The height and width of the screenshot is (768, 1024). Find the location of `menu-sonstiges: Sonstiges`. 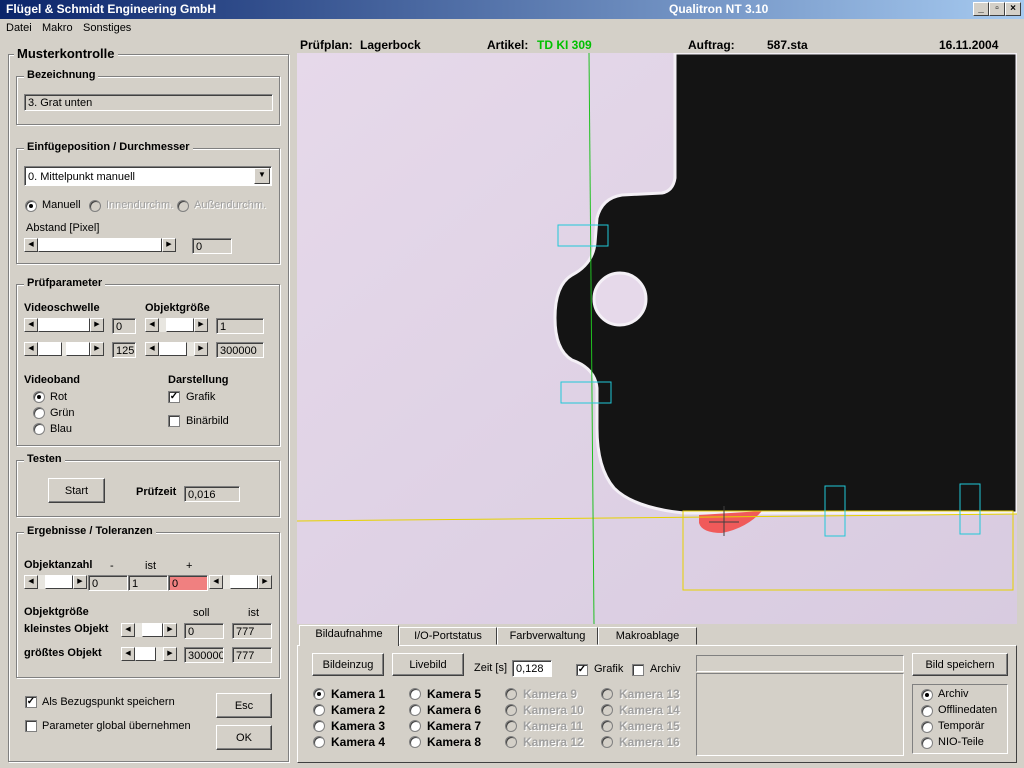

menu-sonstiges: Sonstiges is located at coordinates (107, 28).